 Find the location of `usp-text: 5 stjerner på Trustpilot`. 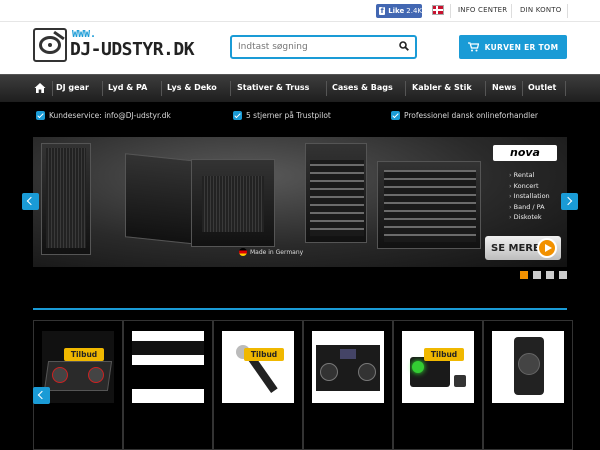

usp-text: 5 stjerner på Trustpilot is located at coordinates (288, 115).